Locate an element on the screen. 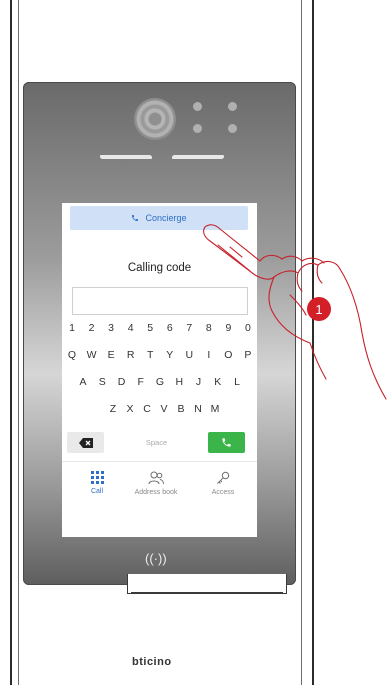 The width and height of the screenshot is (392, 685). key-d: D is located at coordinates (122, 382).